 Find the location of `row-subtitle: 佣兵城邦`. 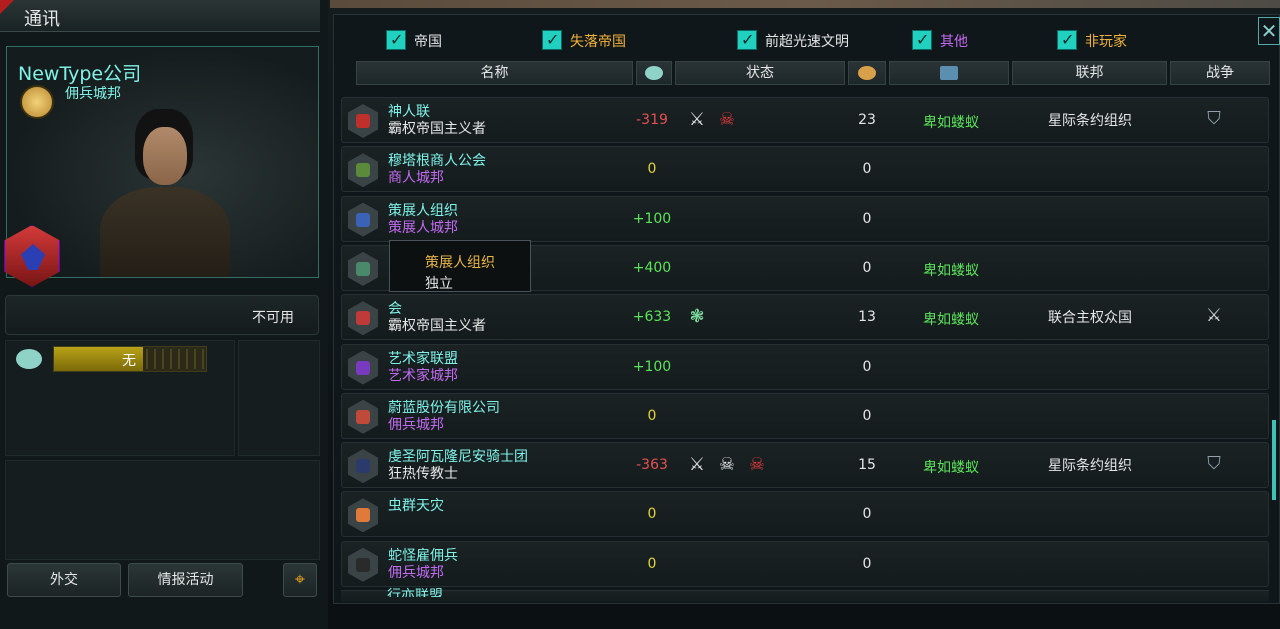

row-subtitle: 佣兵城邦 is located at coordinates (416, 572).